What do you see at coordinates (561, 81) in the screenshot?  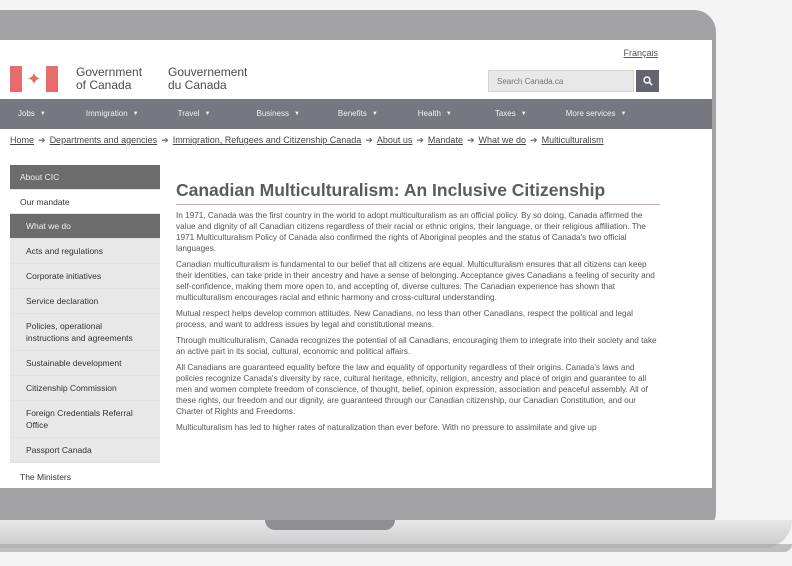 I see `search-input` at bounding box center [561, 81].